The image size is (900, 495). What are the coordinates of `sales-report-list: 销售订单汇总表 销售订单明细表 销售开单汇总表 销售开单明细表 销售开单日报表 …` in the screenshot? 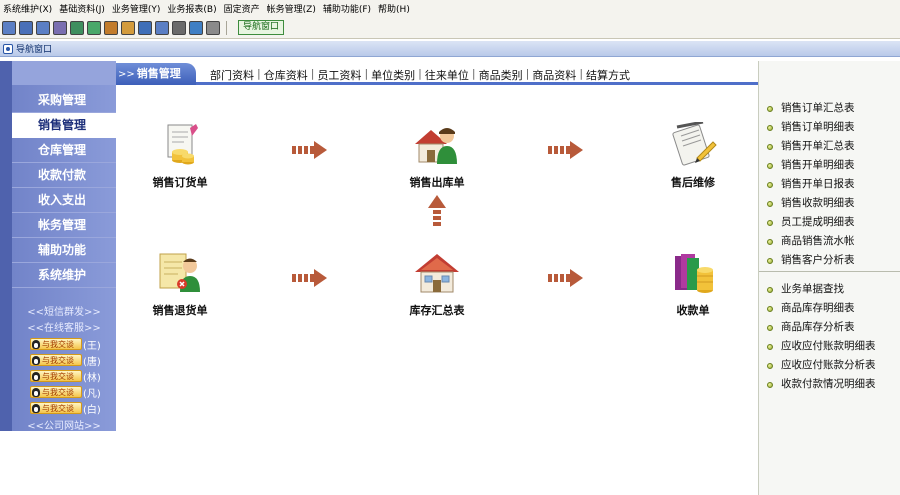 It's located at (829, 184).